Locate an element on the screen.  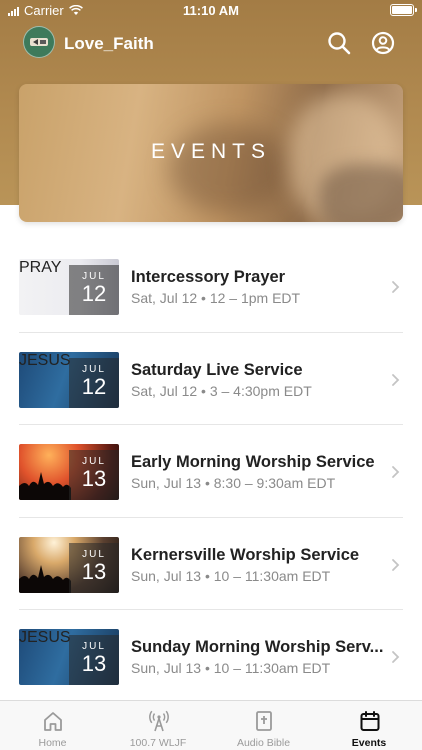
account-circle-icon is located at coordinates (383, 43).